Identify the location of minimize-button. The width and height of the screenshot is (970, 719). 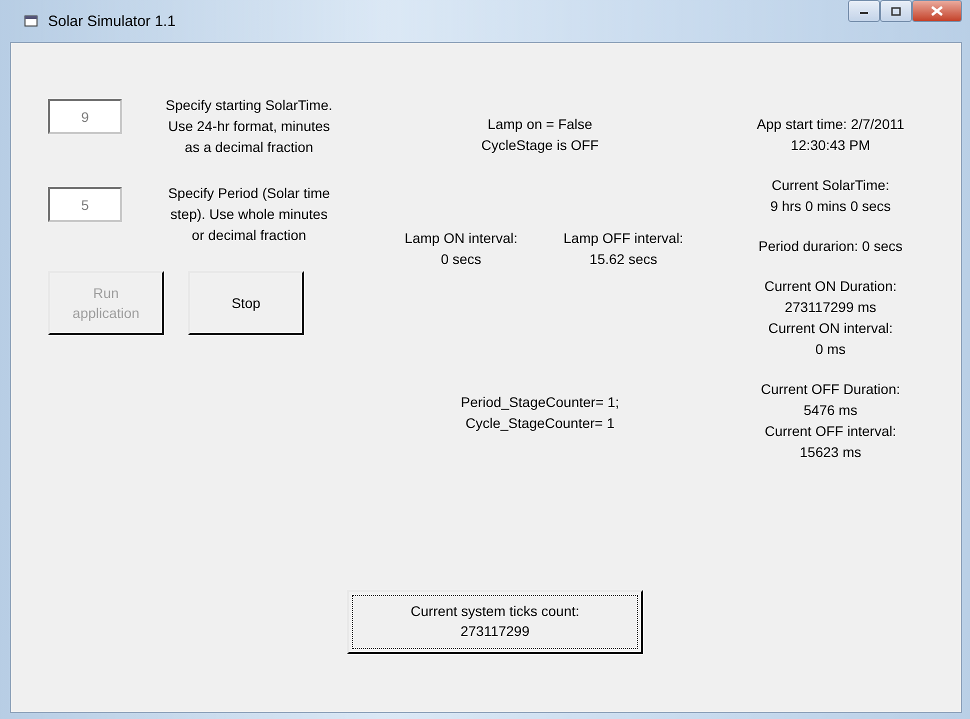
(864, 11).